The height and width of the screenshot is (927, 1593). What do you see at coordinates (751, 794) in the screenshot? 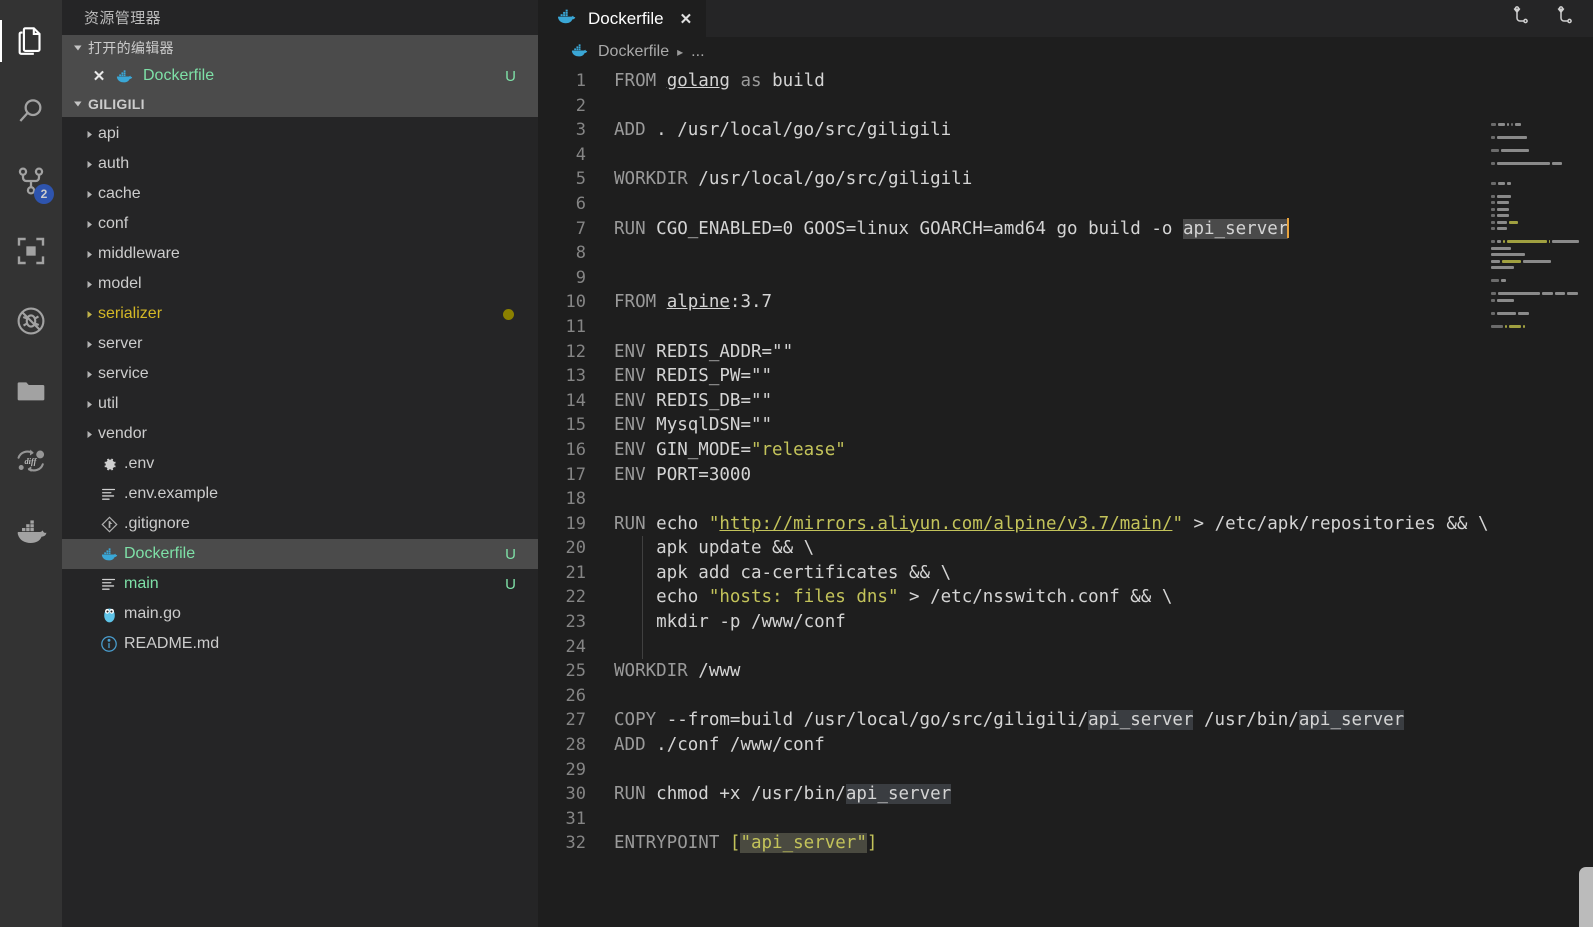
I see `code-token: chmod +x /usr/bin/` at bounding box center [751, 794].